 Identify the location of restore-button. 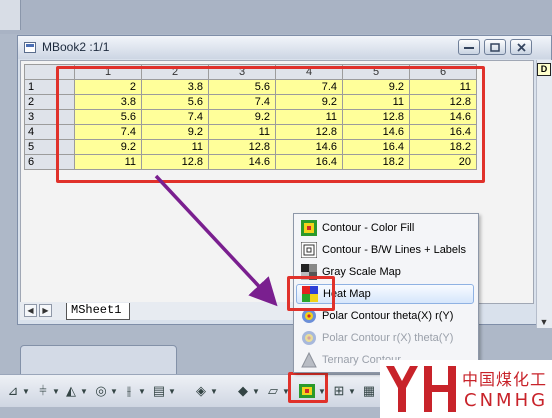
(495, 47).